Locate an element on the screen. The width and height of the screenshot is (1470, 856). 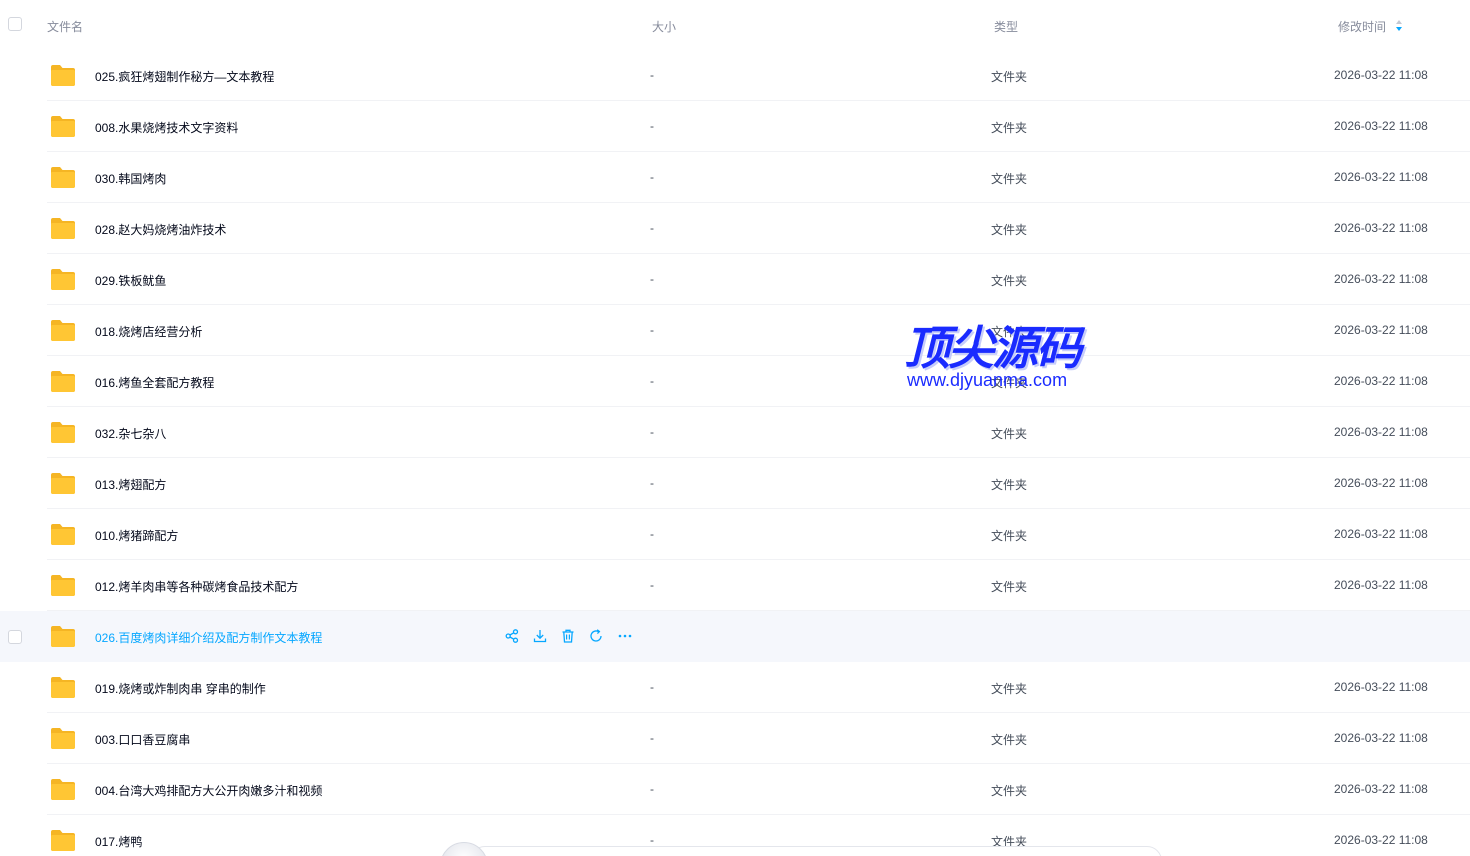
select-all-checkbox is located at coordinates (15, 24).